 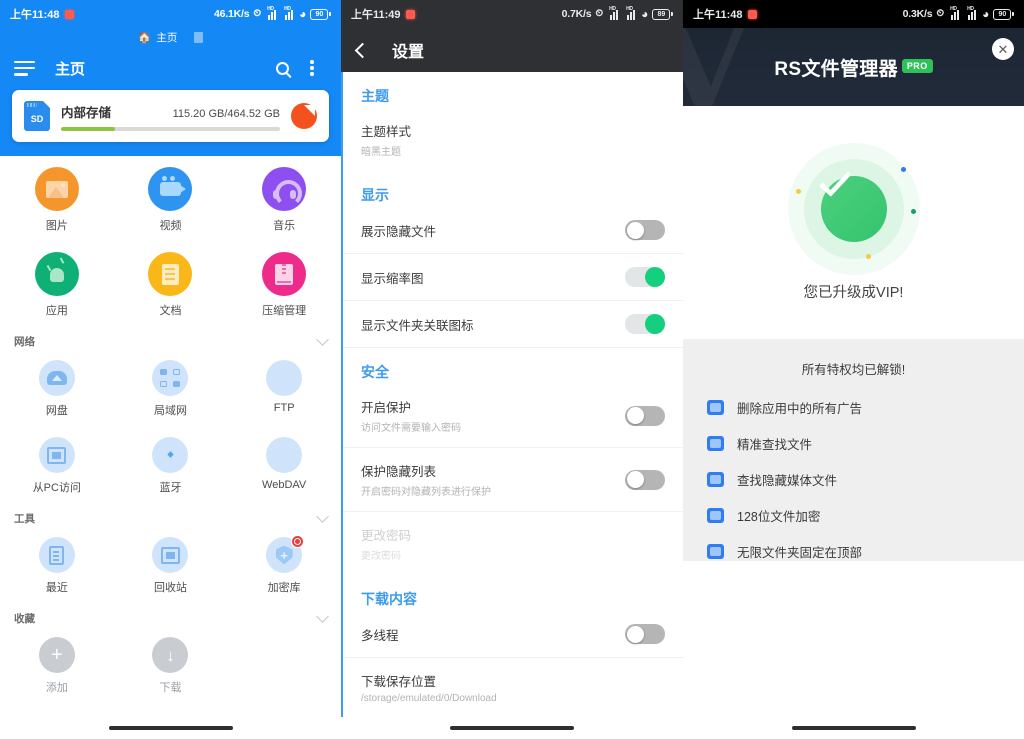 I want to click on settings-row-1-1: 显示缩率图, so click(x=513, y=277).